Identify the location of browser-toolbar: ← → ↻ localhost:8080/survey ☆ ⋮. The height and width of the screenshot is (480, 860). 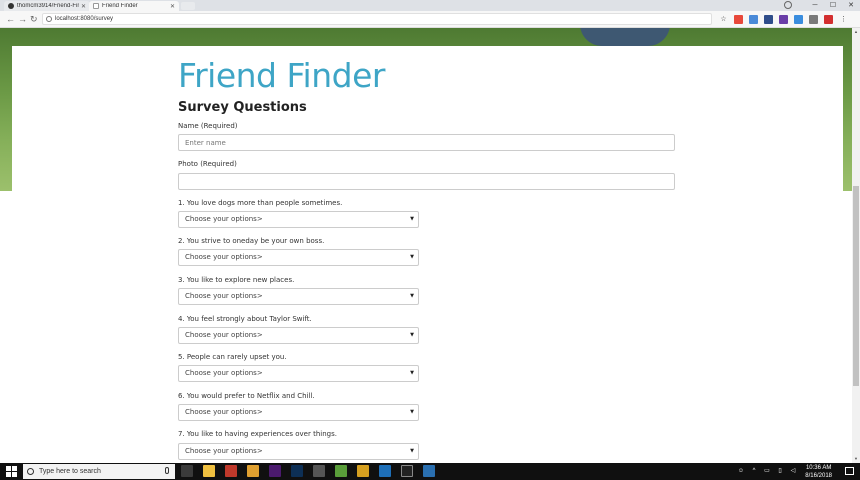
(430, 19).